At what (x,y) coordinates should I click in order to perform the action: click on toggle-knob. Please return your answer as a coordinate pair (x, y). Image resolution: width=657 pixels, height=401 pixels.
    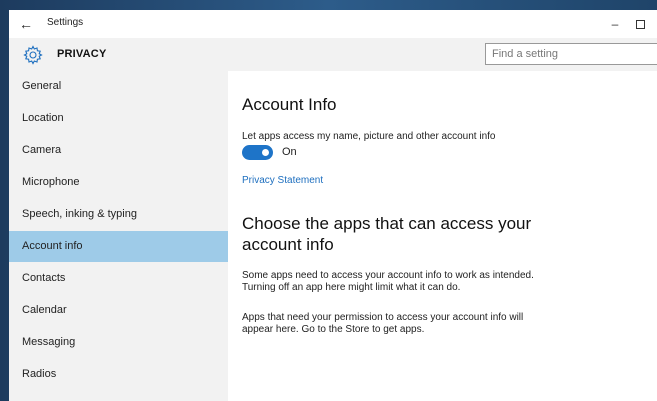
    Looking at the image, I should click on (265, 152).